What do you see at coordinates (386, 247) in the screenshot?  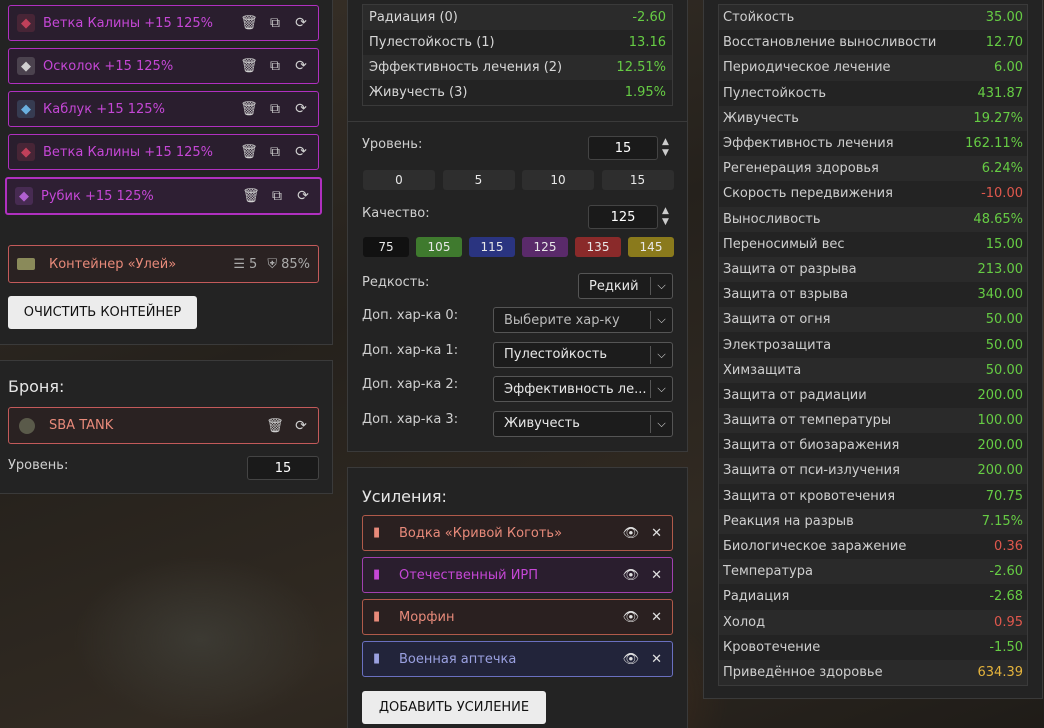 I see `quality-preset-button: 75` at bounding box center [386, 247].